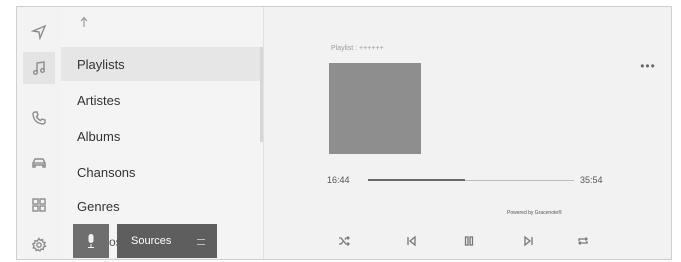 The height and width of the screenshot is (262, 681). I want to click on navigation-button, so click(39, 32).